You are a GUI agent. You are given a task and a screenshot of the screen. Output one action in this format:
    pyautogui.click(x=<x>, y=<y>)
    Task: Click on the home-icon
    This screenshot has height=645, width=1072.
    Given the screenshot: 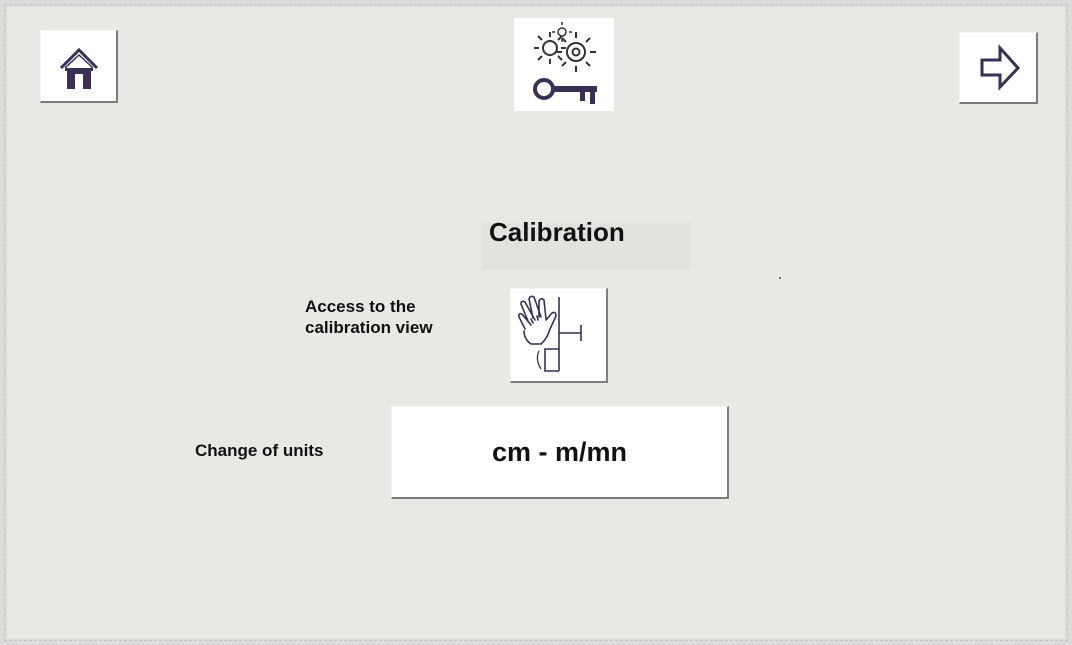 What is the action you would take?
    pyautogui.click(x=79, y=68)
    